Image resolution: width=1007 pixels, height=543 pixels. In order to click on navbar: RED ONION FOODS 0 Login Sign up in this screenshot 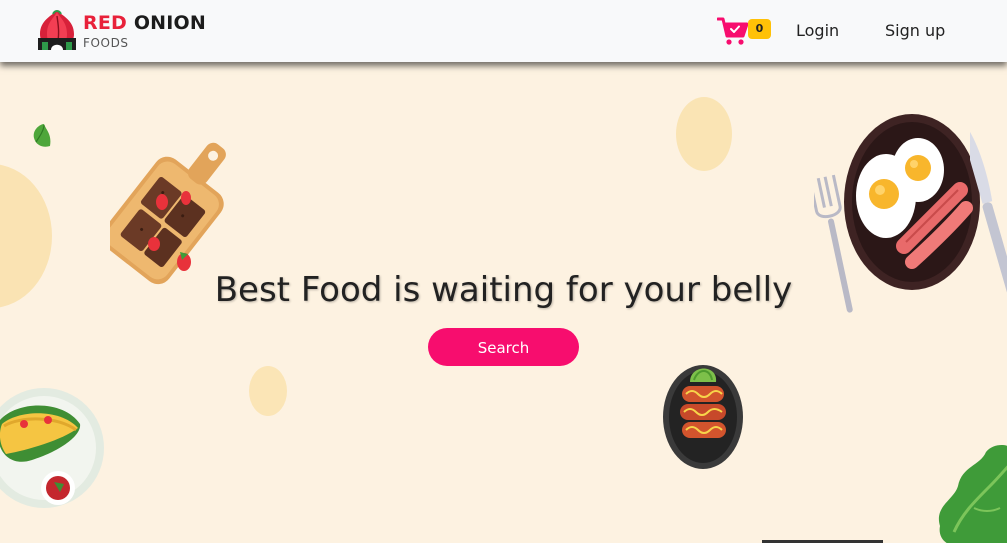, I will do `click(503, 31)`.